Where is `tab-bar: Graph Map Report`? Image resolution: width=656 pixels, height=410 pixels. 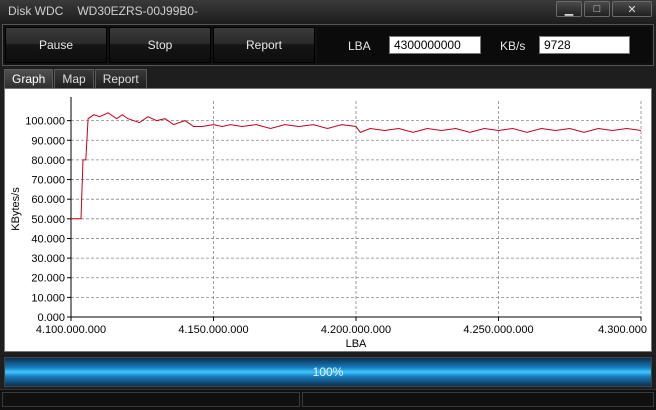 tab-bar: Graph Map Report is located at coordinates (76, 79).